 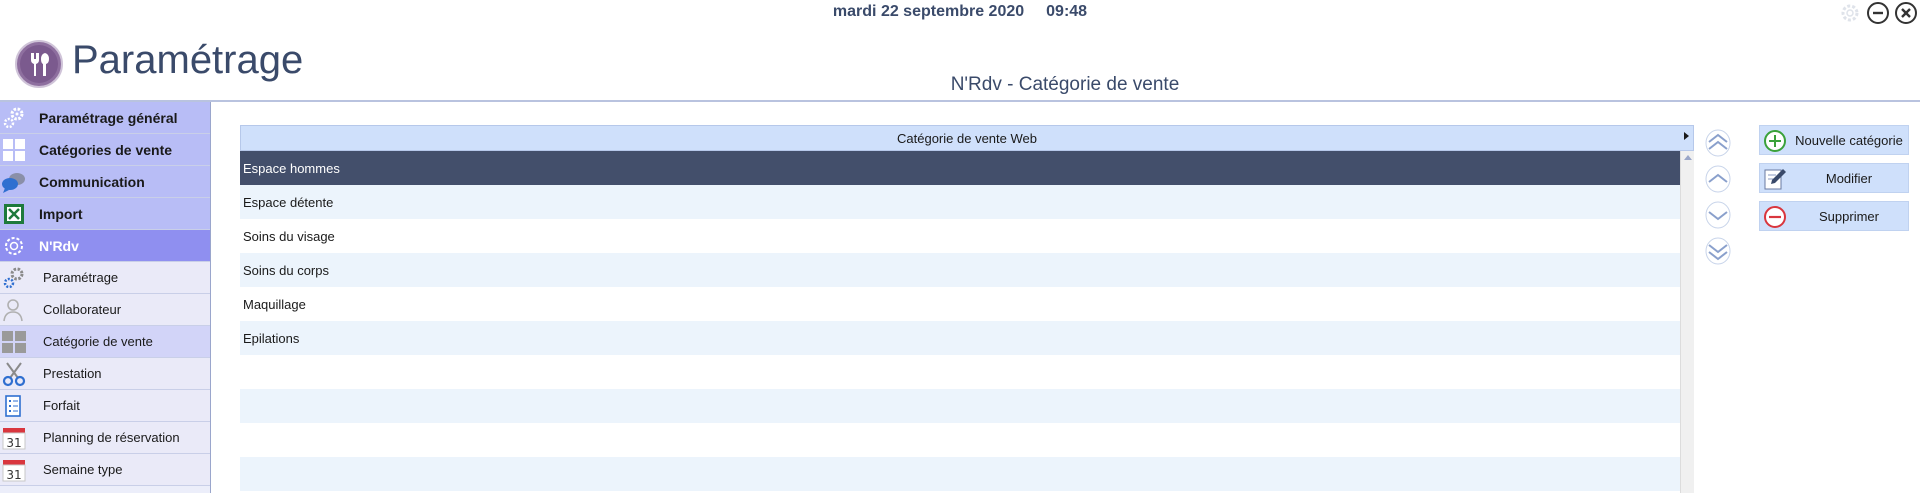 What do you see at coordinates (92, 181) in the screenshot?
I see `sidebar-item-label: Communication` at bounding box center [92, 181].